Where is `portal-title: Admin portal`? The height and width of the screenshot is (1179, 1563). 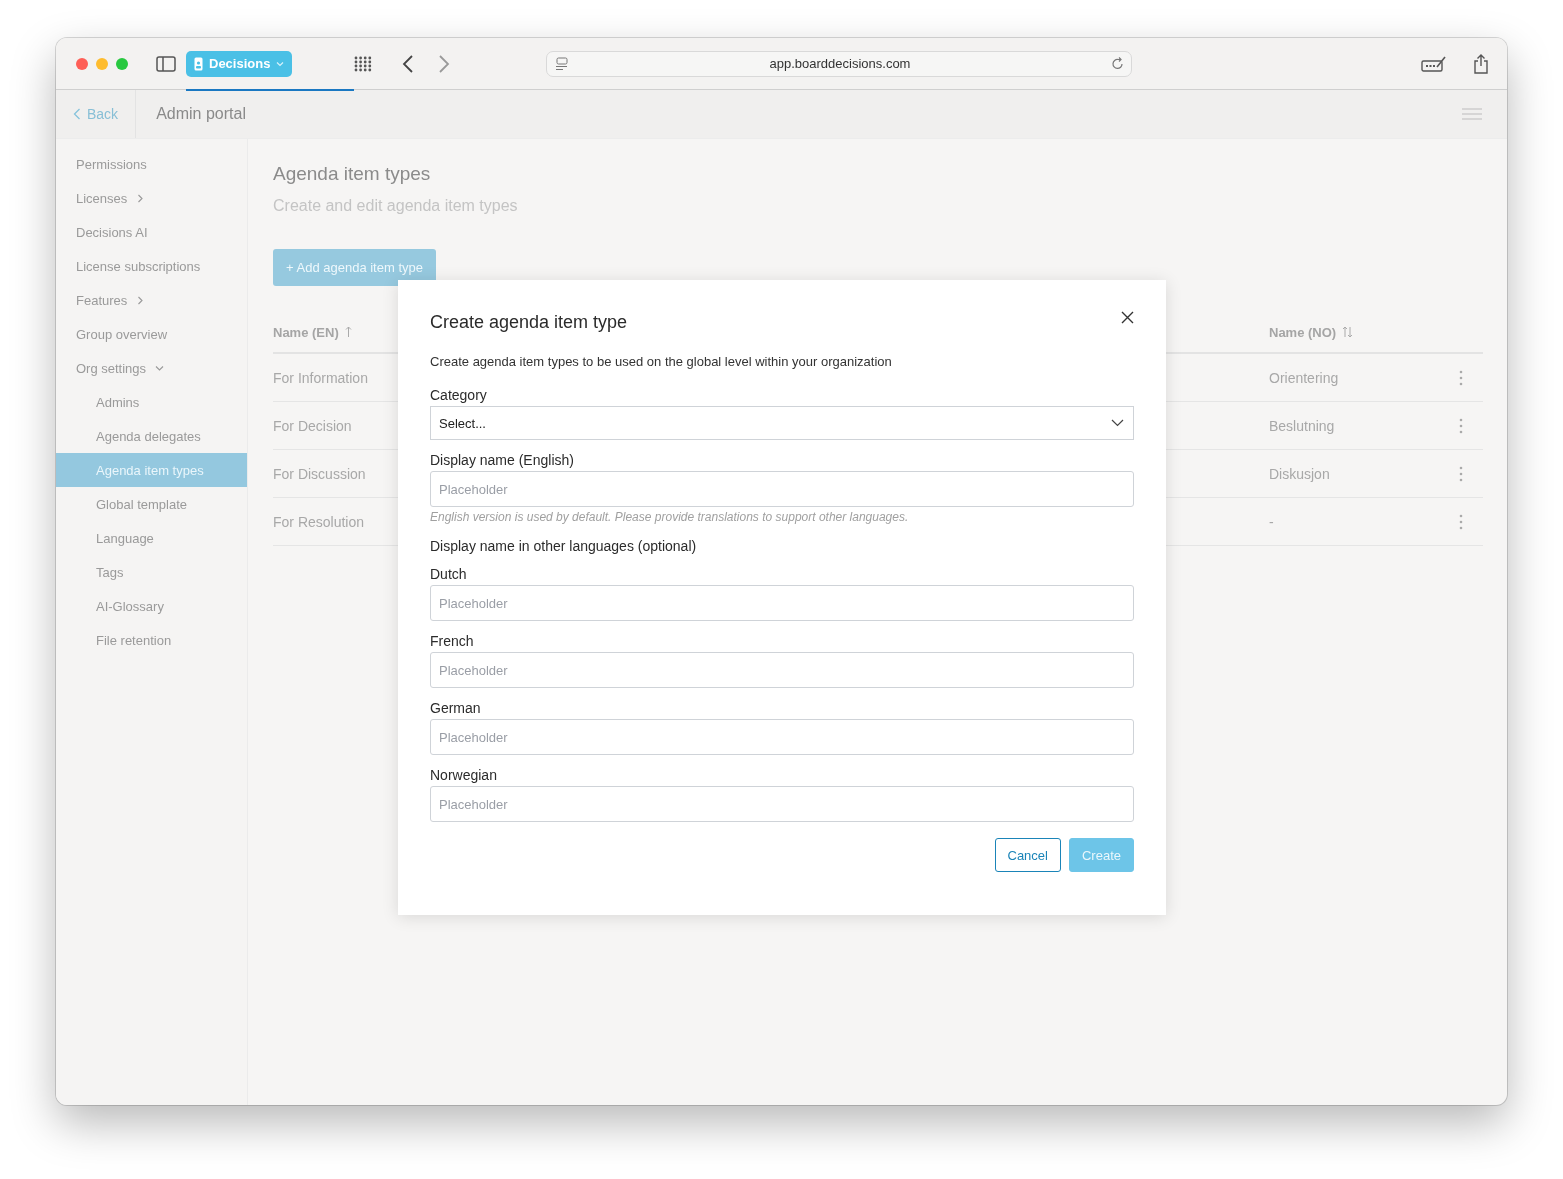 portal-title: Admin portal is located at coordinates (201, 114).